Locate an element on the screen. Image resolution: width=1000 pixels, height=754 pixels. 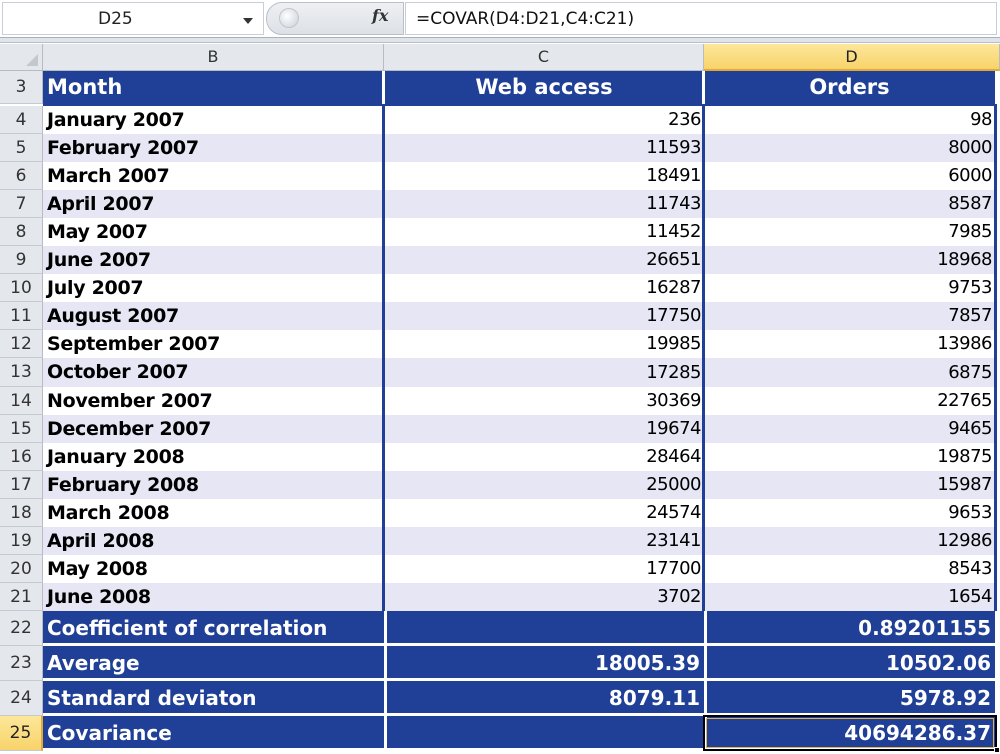
cell-orders: 9653 is located at coordinates (849, 513).